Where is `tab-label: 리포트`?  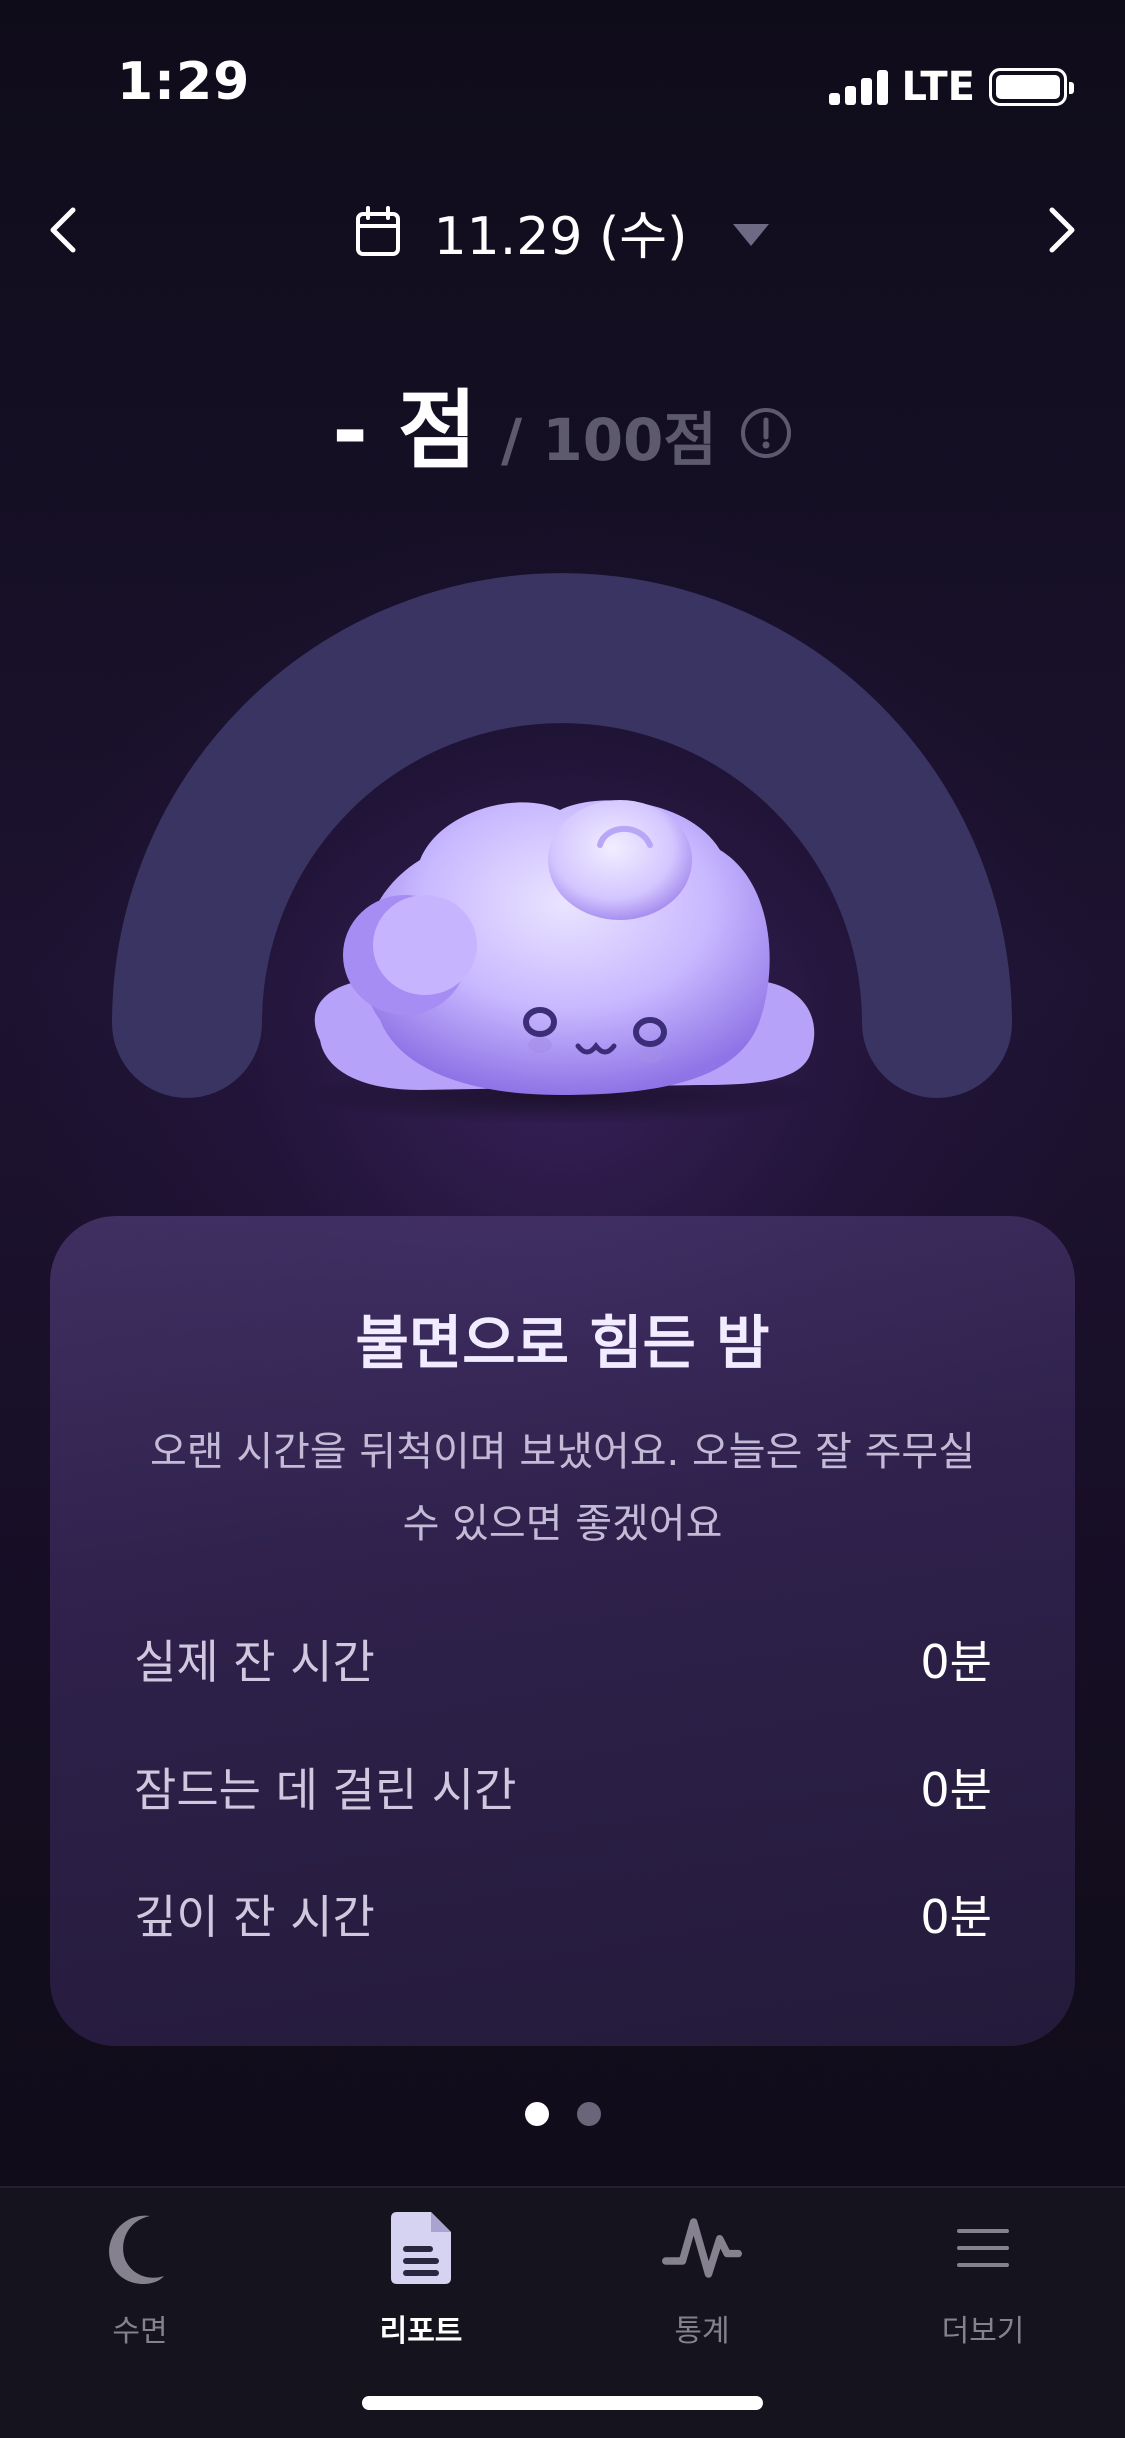 tab-label: 리포트 is located at coordinates (421, 2331).